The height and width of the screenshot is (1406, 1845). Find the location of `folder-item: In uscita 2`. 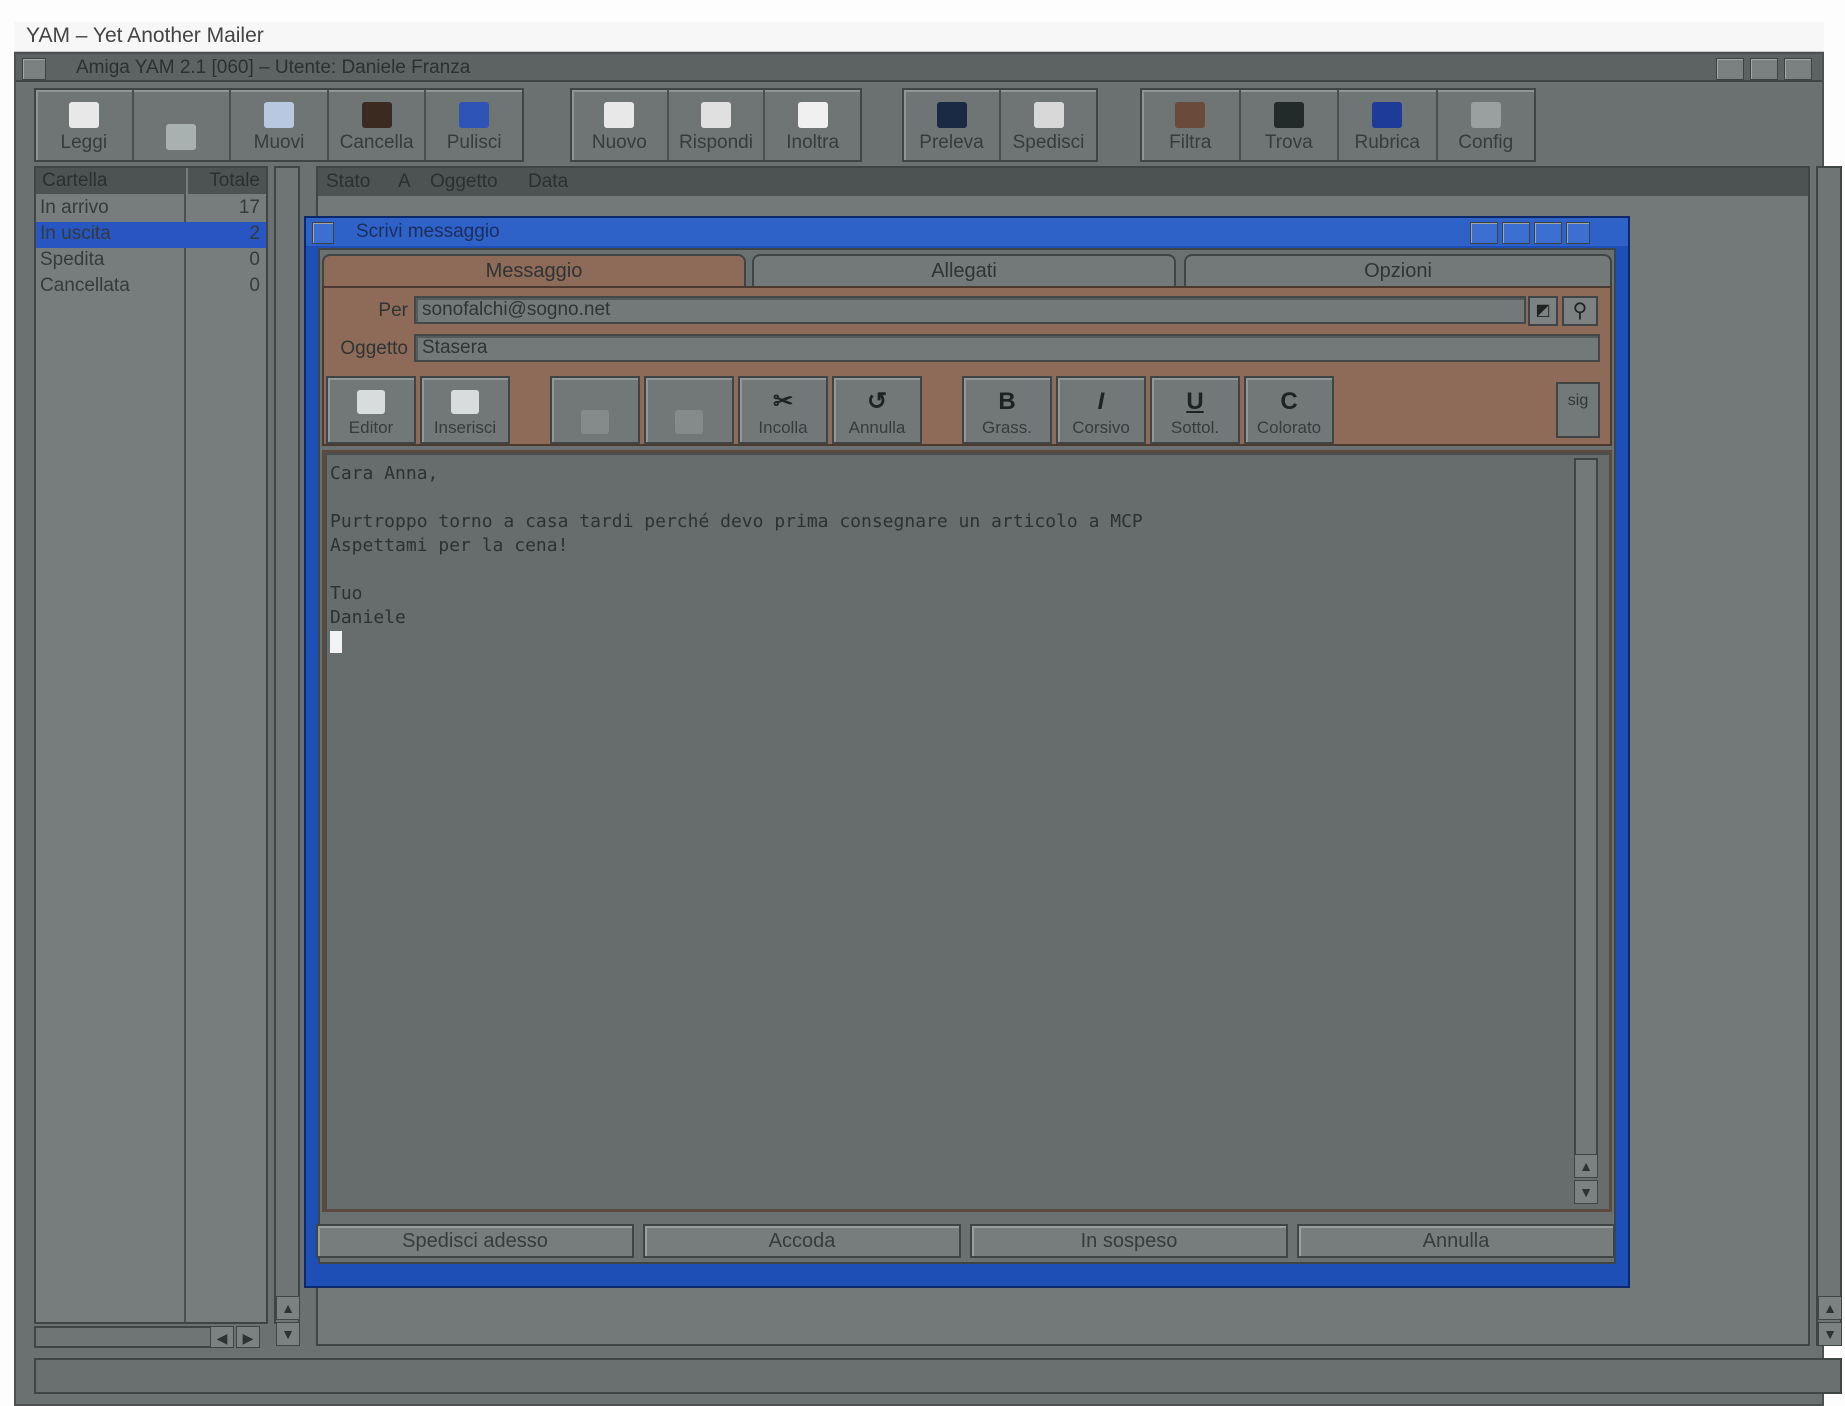

folder-item: In uscita 2 is located at coordinates (151, 235).